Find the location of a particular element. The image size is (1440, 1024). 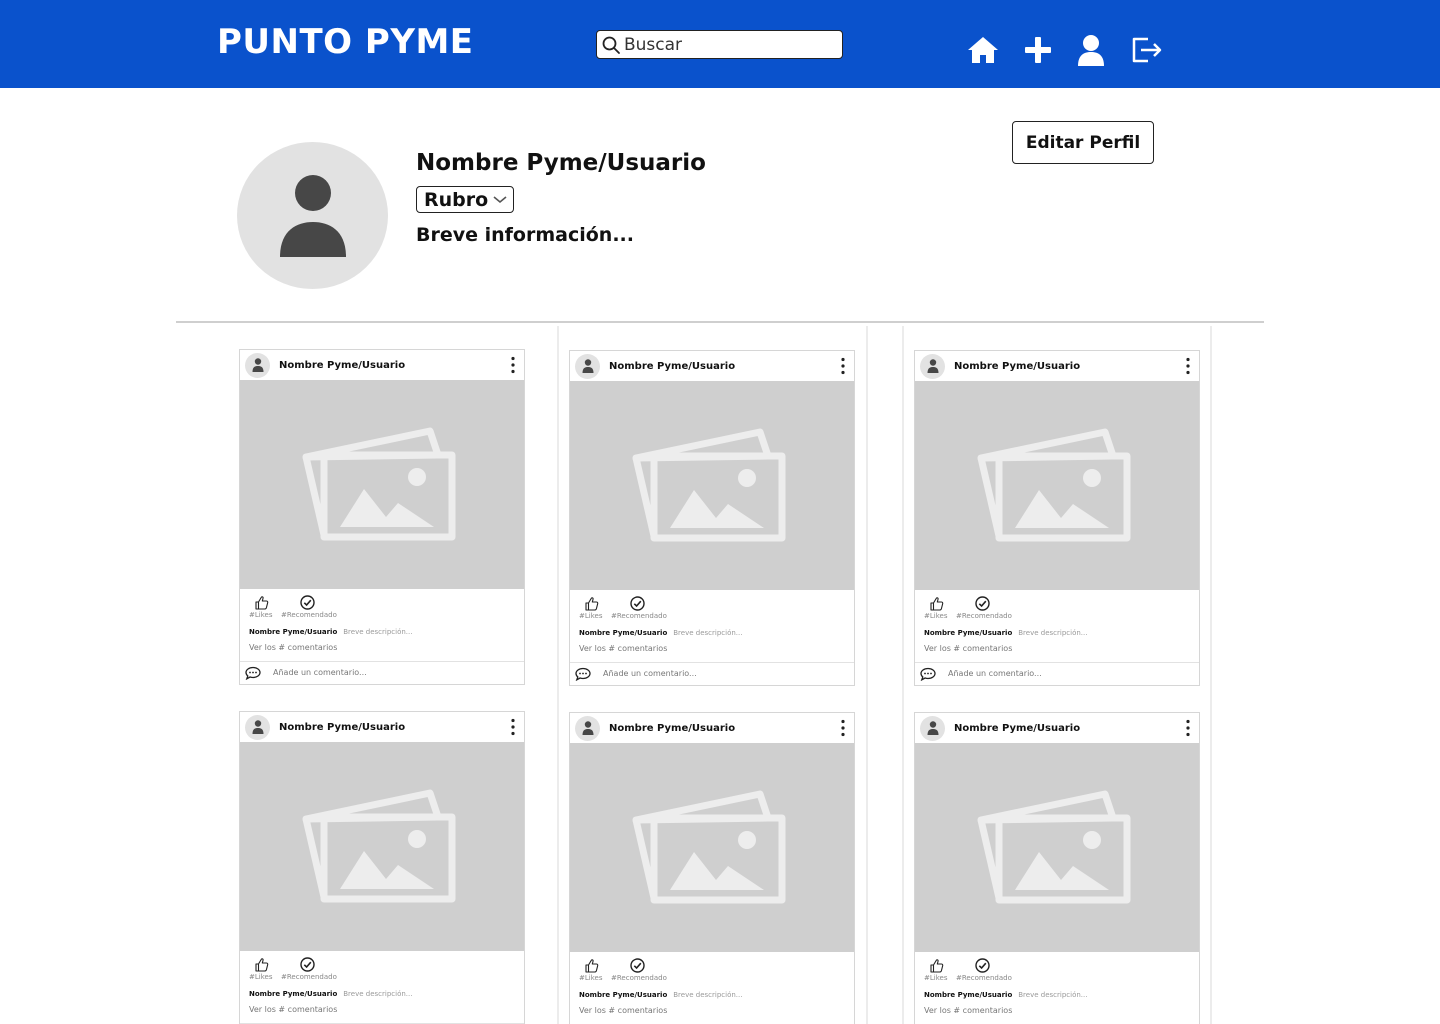

brand-logo: PUNTO PYME is located at coordinates (345, 42).